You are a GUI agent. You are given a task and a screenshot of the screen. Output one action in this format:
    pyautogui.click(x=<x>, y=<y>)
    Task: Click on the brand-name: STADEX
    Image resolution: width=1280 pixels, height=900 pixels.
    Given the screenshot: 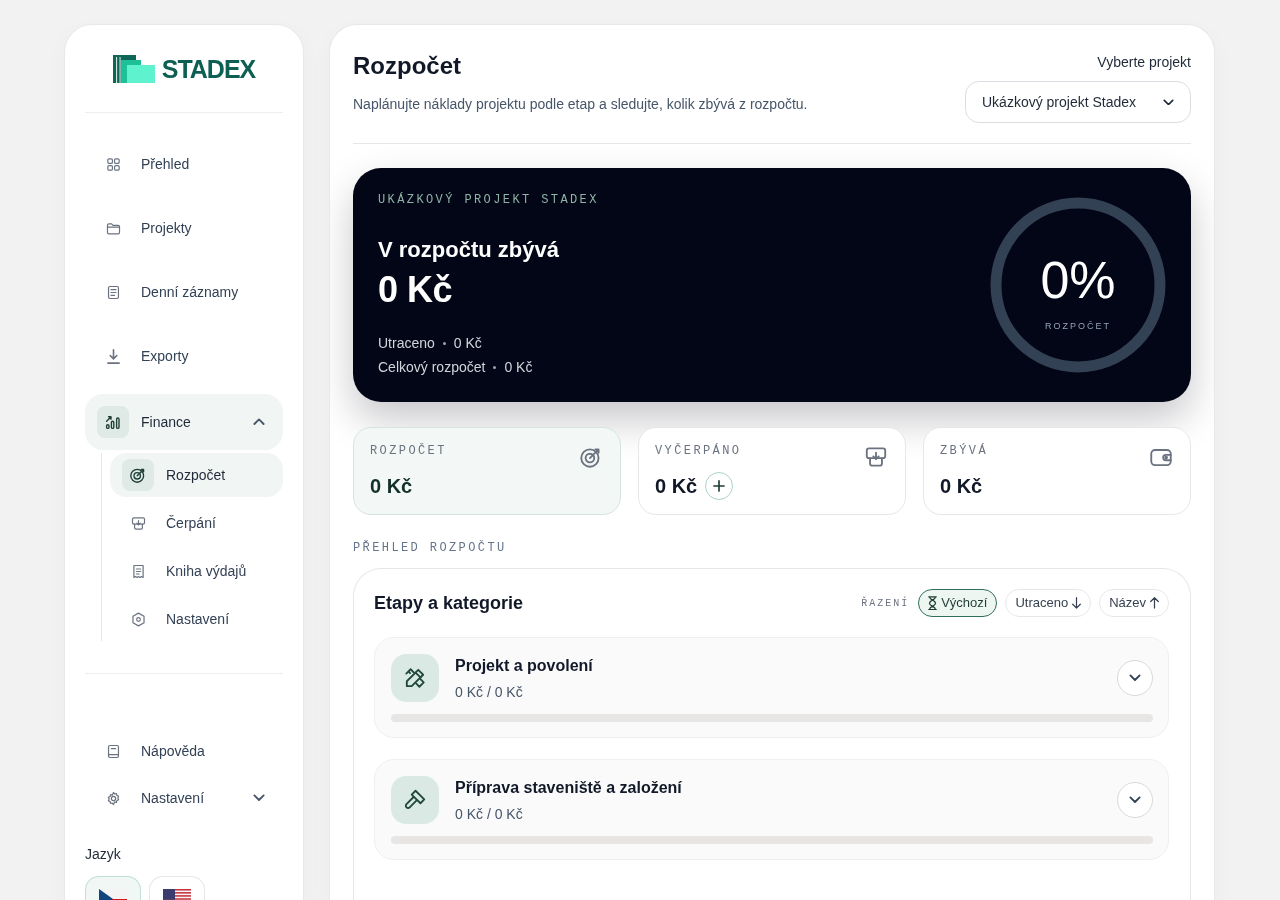 What is the action you would take?
    pyautogui.click(x=208, y=68)
    